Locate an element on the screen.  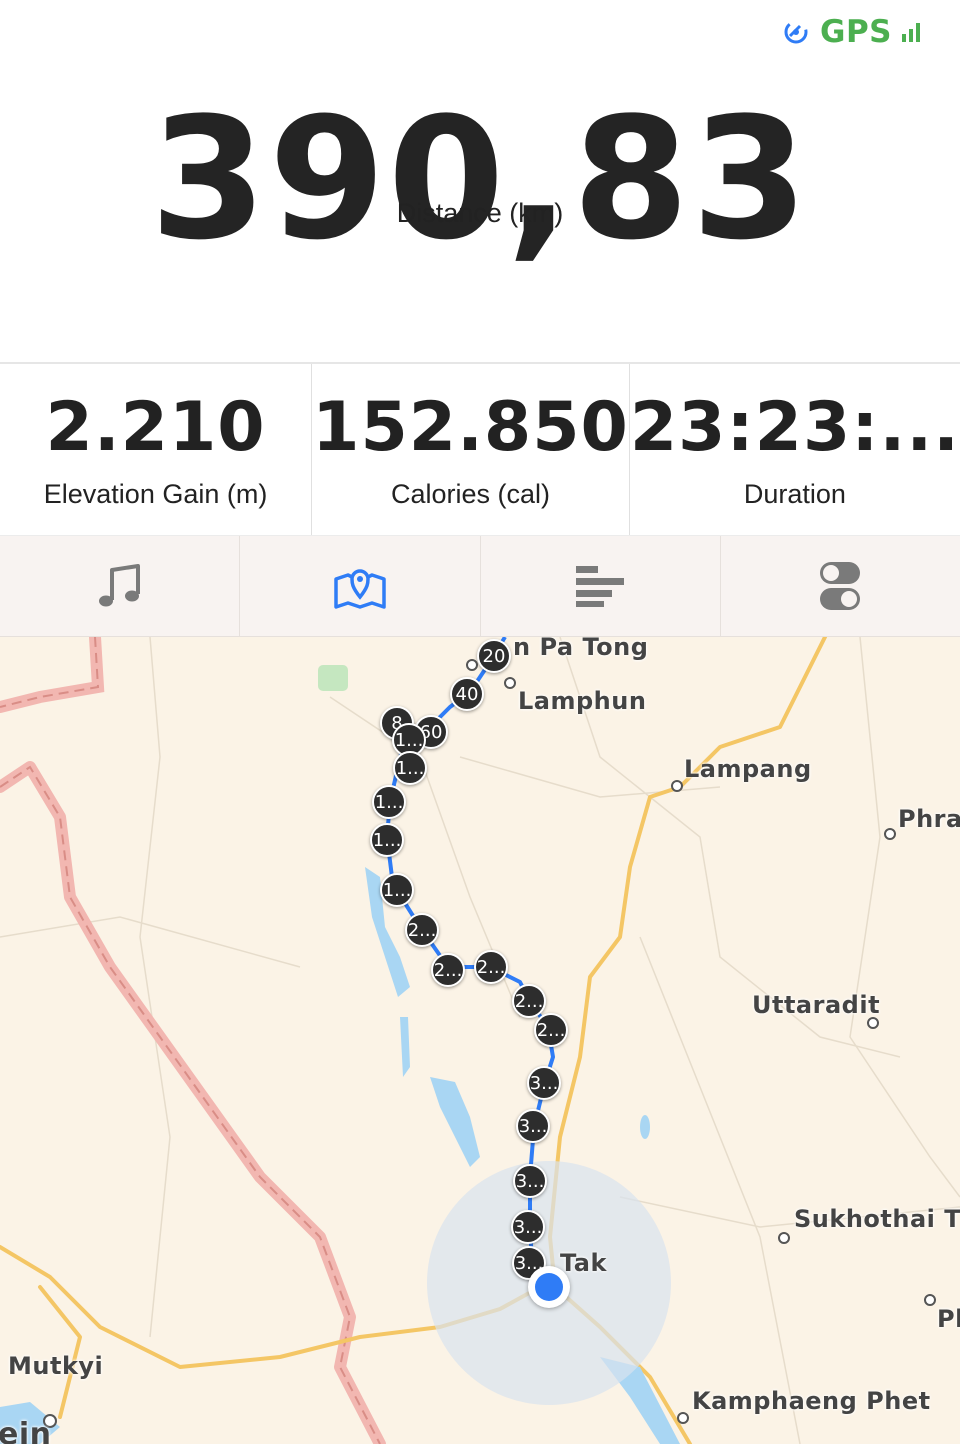
distance-block: 390,83 is located at coordinates (480, 179).